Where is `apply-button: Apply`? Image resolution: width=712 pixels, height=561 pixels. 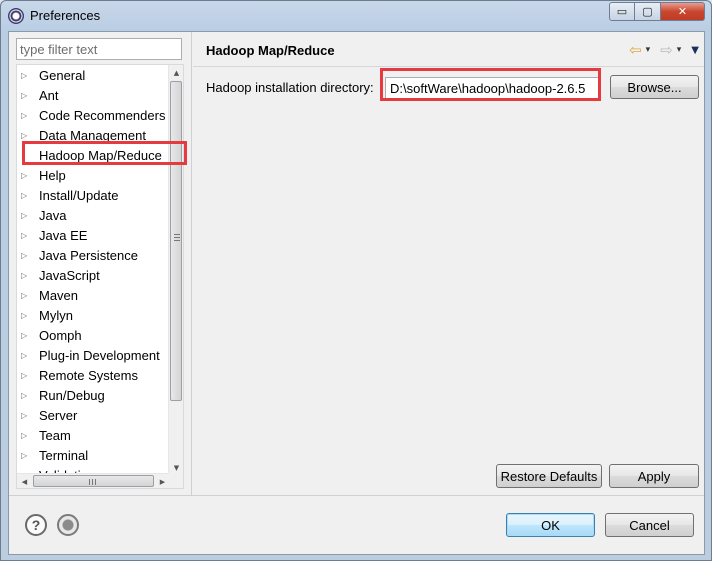 apply-button: Apply is located at coordinates (654, 476).